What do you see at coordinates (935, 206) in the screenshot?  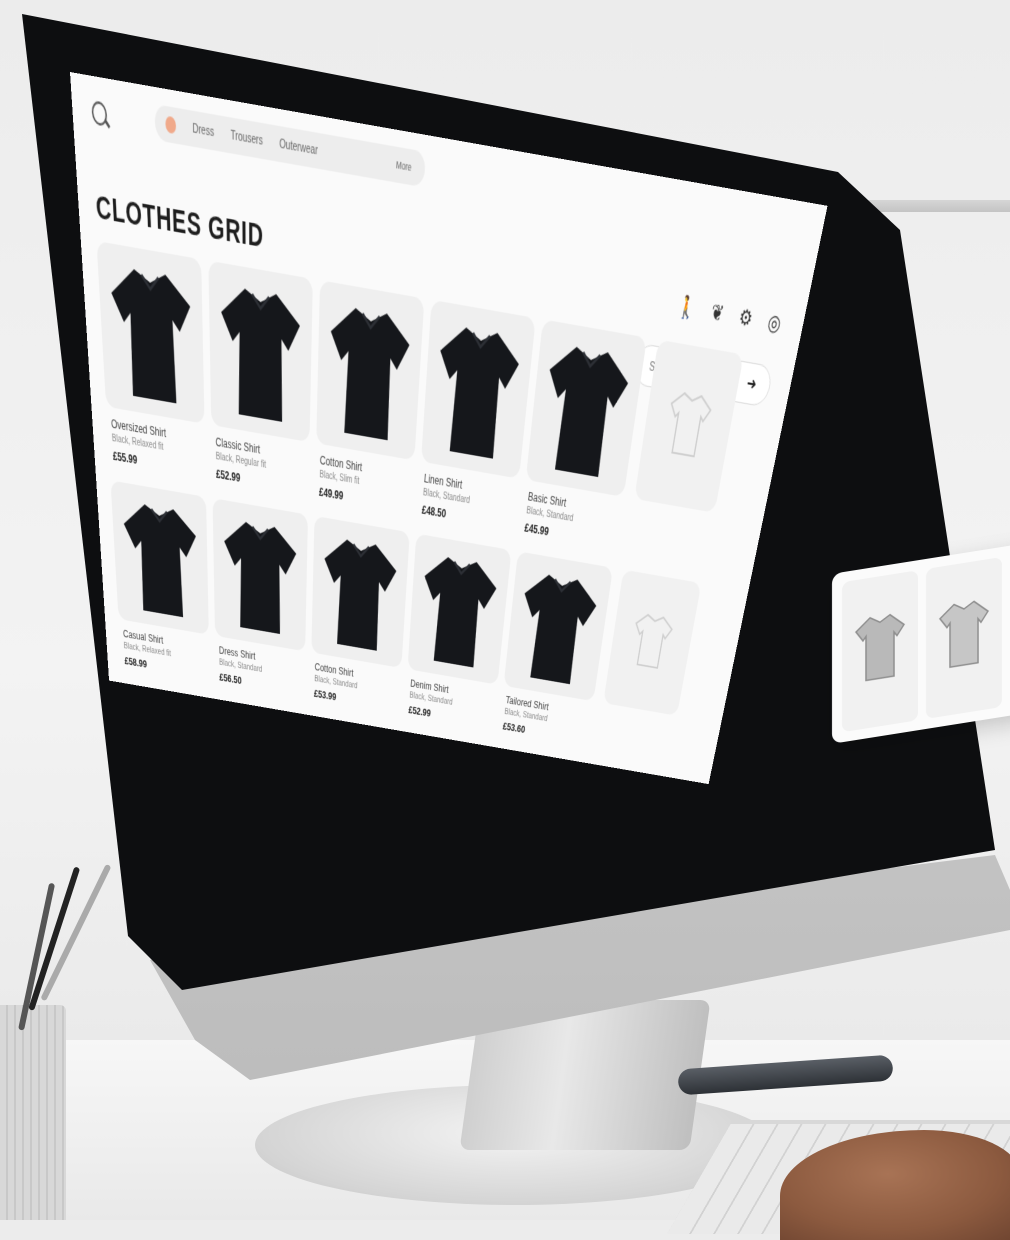 I see `wall-shelf` at bounding box center [935, 206].